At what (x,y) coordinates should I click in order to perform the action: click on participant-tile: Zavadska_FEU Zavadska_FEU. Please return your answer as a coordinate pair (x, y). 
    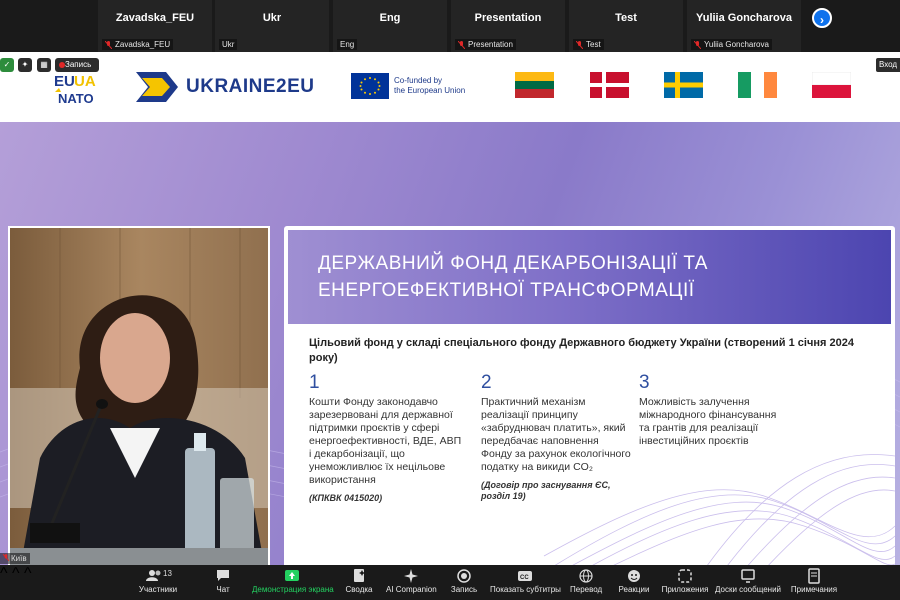
    Looking at the image, I should click on (155, 26).